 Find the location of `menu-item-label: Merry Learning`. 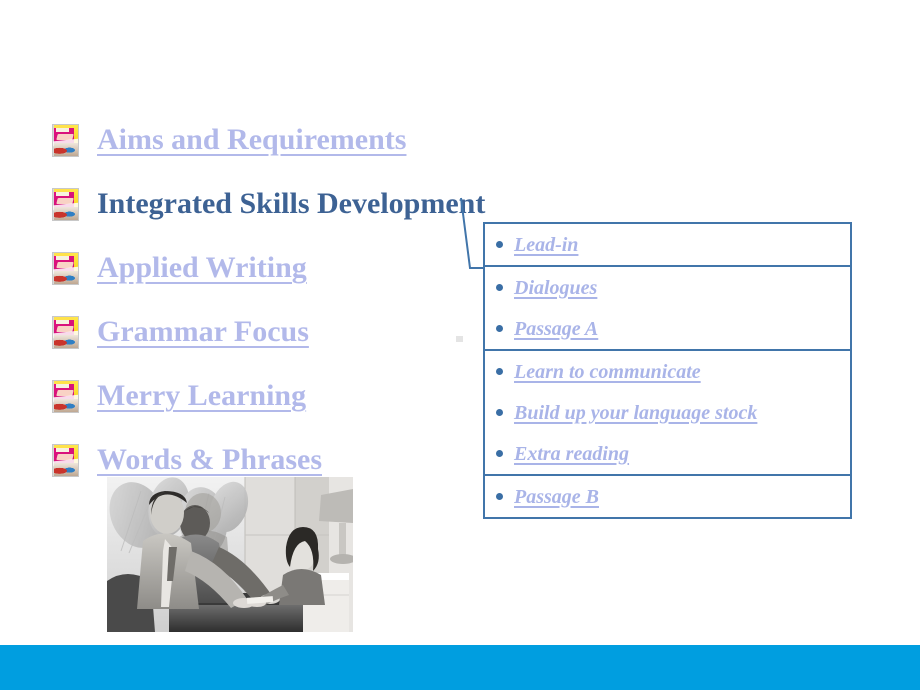

menu-item-label: Merry Learning is located at coordinates (194, 396).